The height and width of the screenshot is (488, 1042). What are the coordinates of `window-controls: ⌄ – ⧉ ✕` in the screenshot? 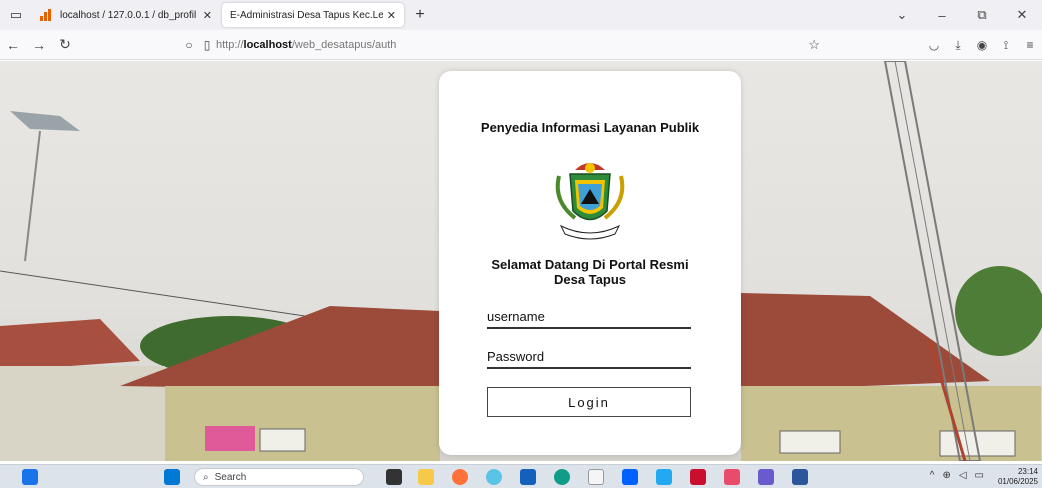 It's located at (962, 15).